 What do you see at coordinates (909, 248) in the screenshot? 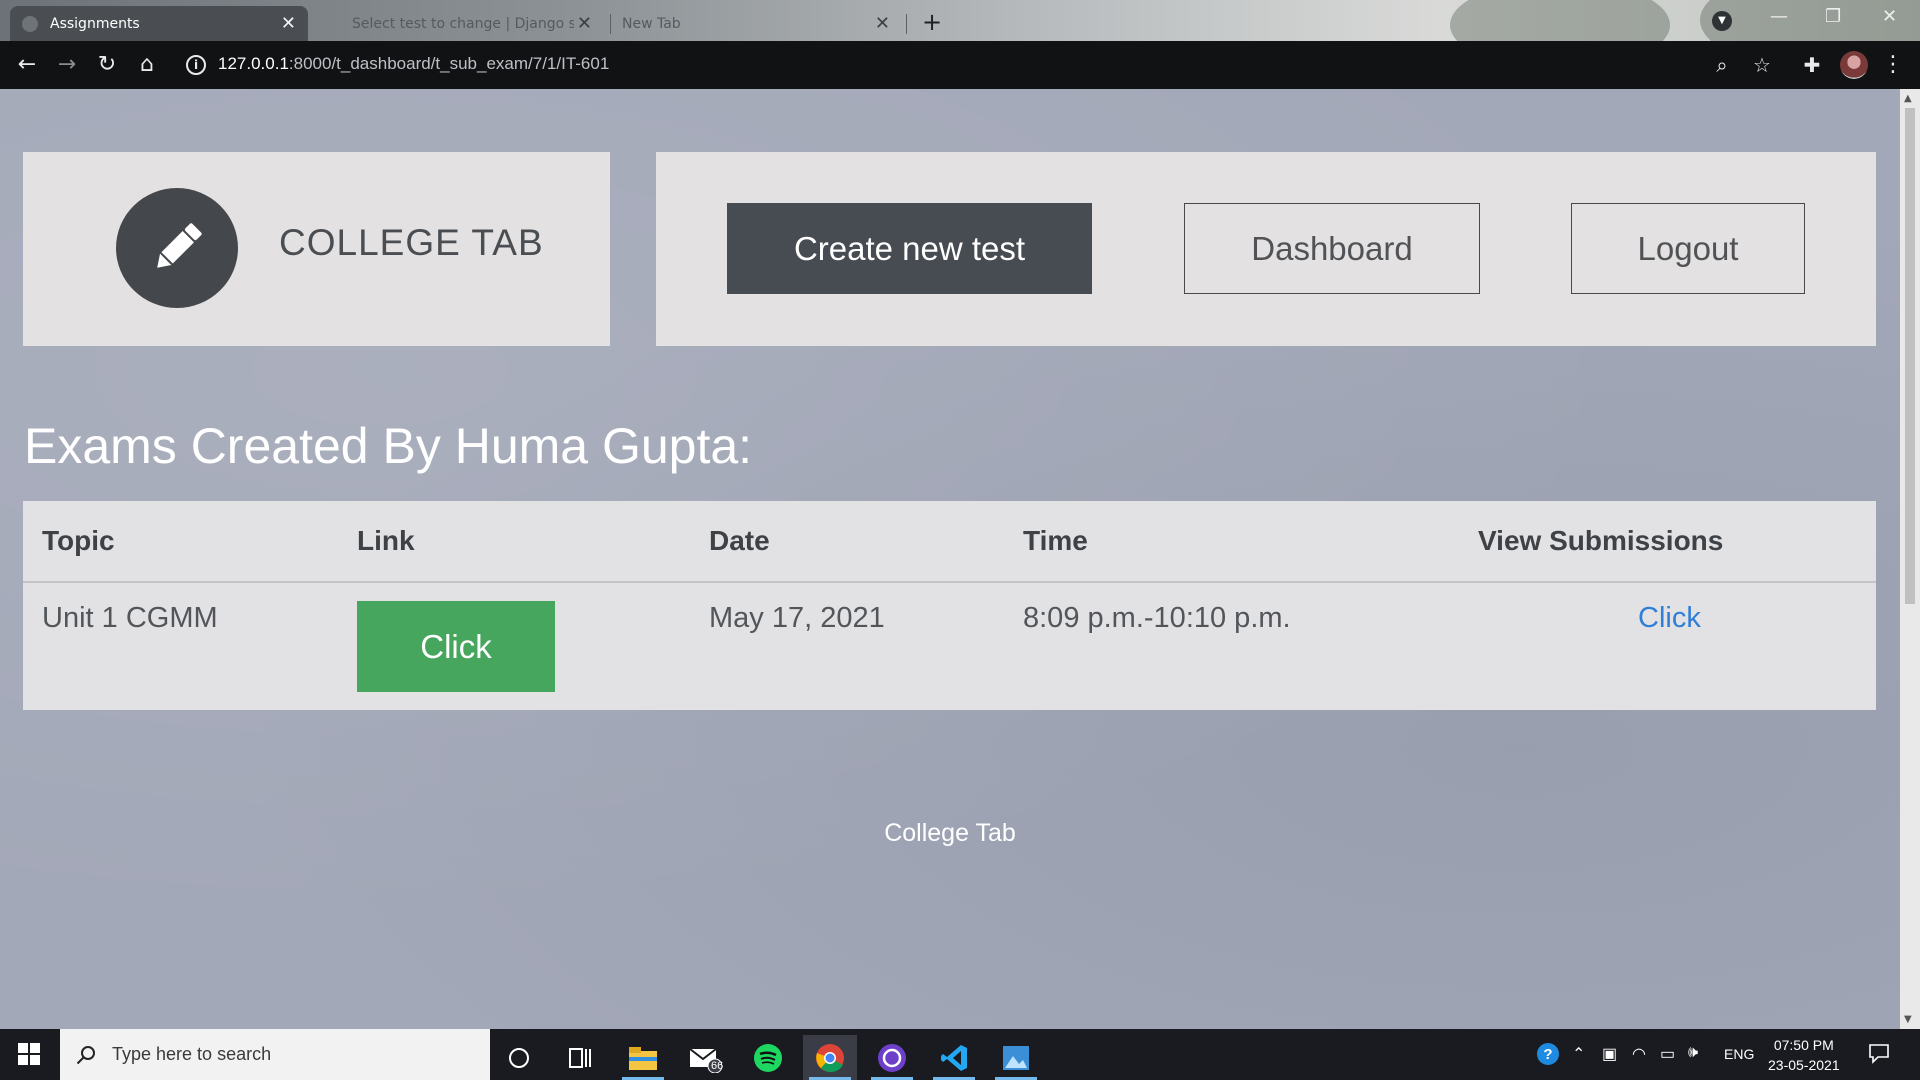
I see `create-new-test-button: Create new test` at bounding box center [909, 248].